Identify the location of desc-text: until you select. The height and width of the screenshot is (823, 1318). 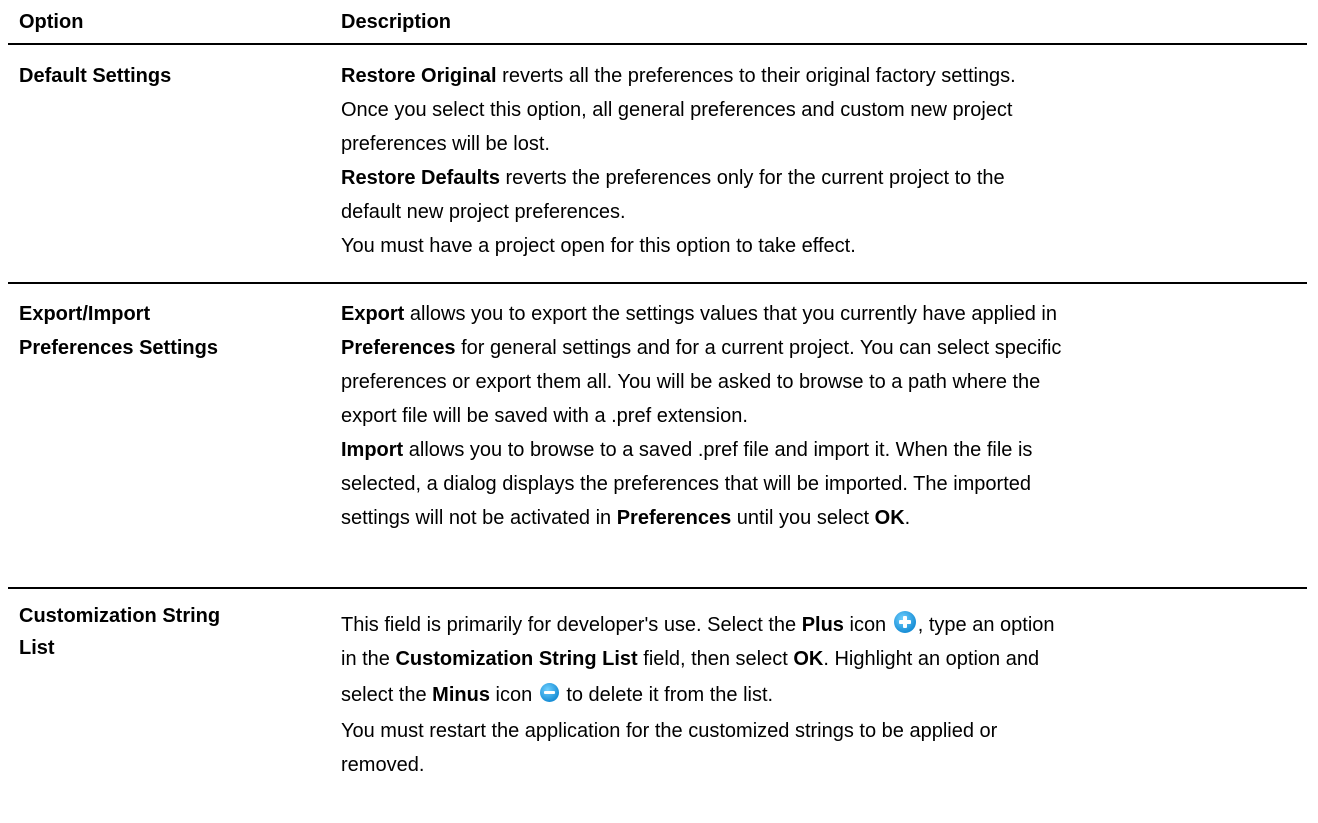
(803, 518).